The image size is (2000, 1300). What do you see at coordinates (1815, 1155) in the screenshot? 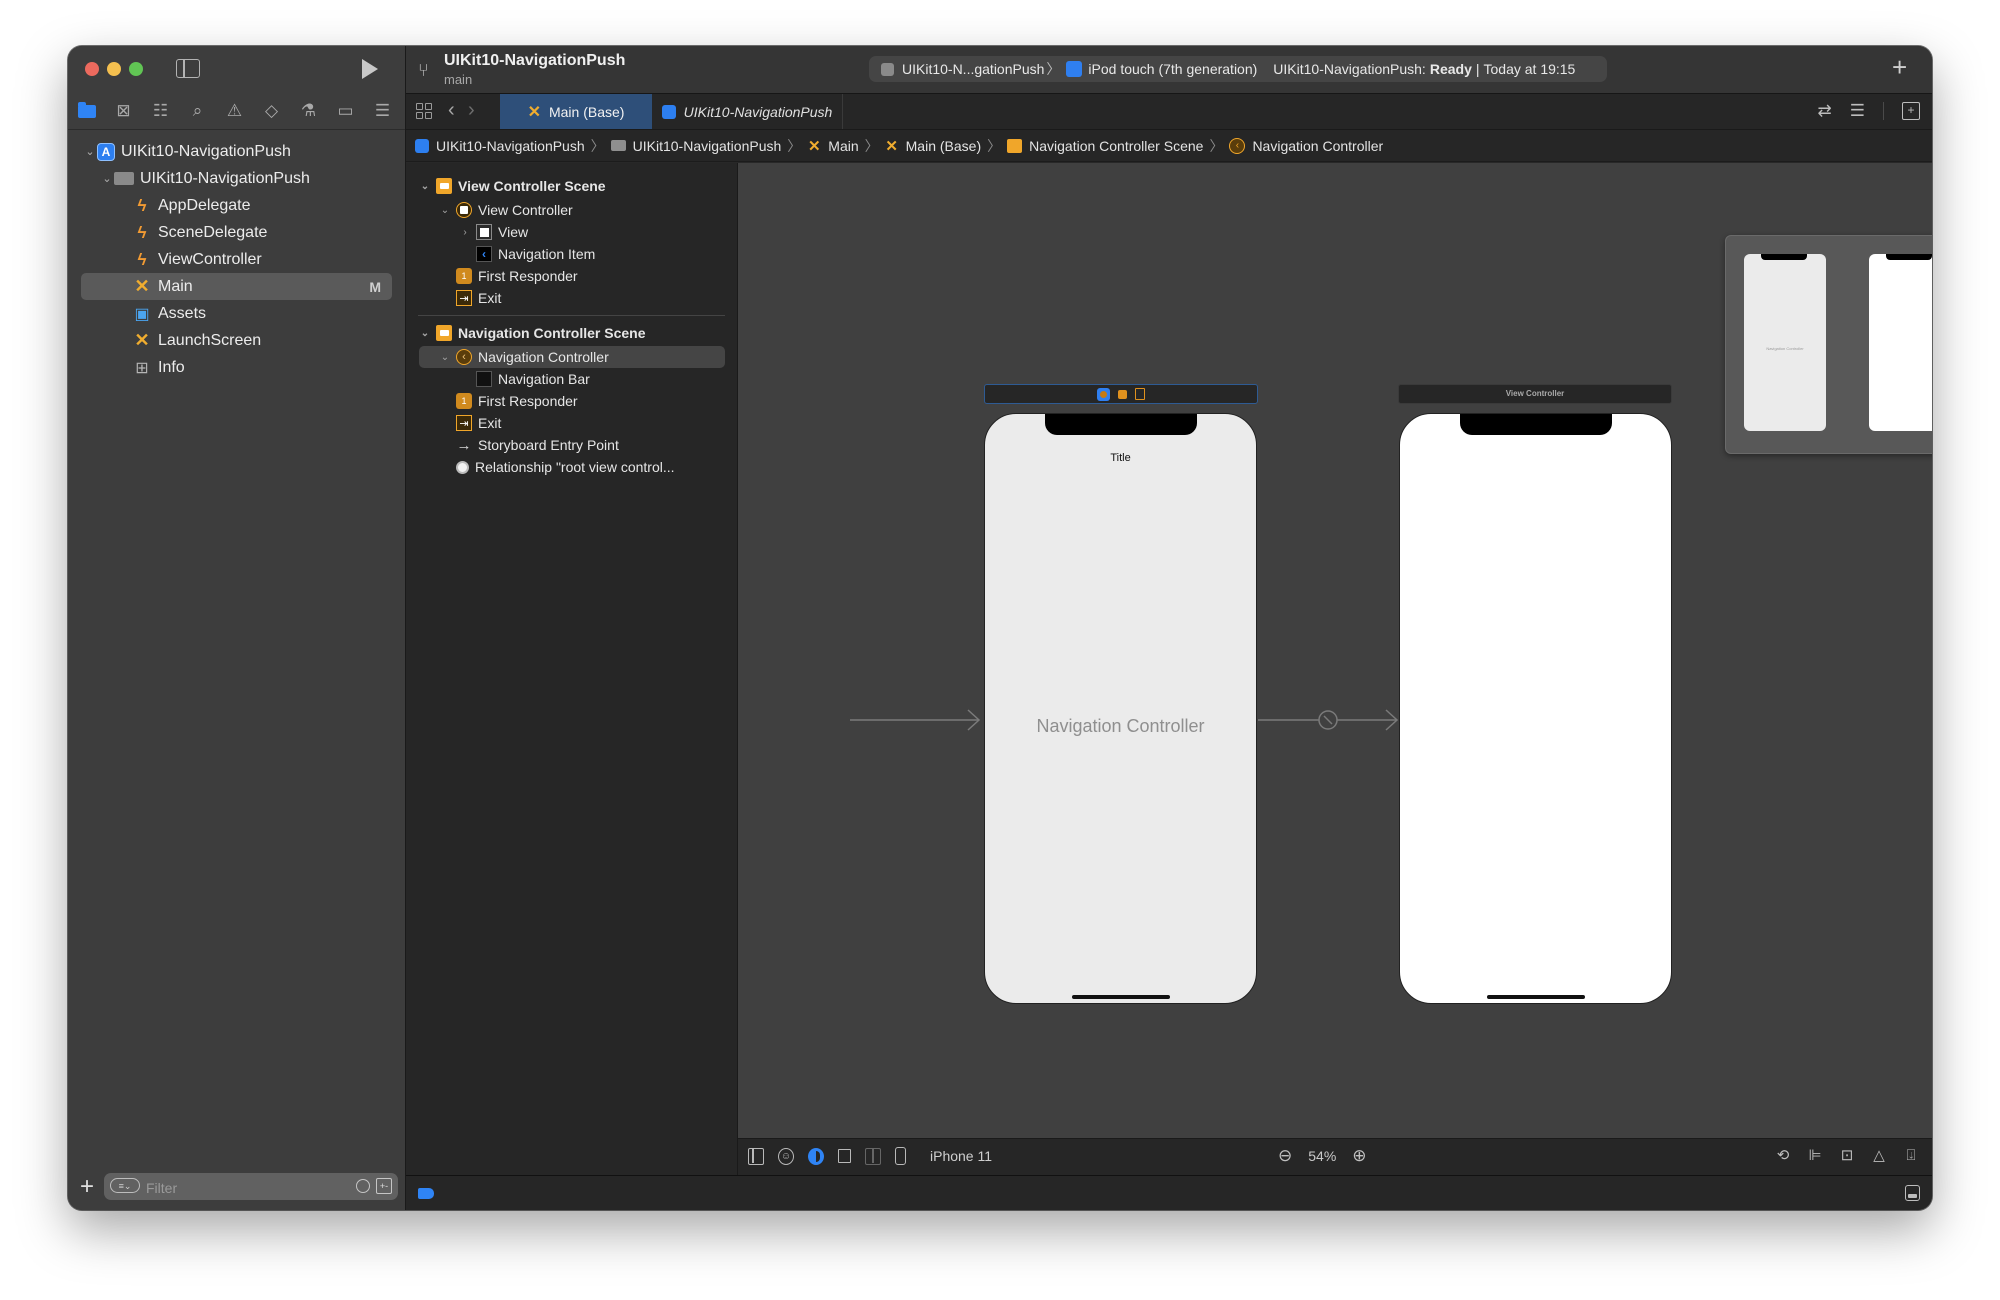
I see `align-icon: ⊫` at bounding box center [1815, 1155].